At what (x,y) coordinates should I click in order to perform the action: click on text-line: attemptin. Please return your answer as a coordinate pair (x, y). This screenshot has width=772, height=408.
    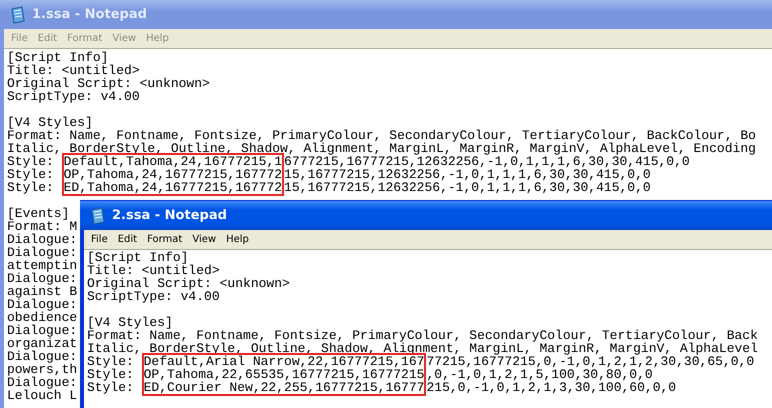
    Looking at the image, I should click on (42, 265).